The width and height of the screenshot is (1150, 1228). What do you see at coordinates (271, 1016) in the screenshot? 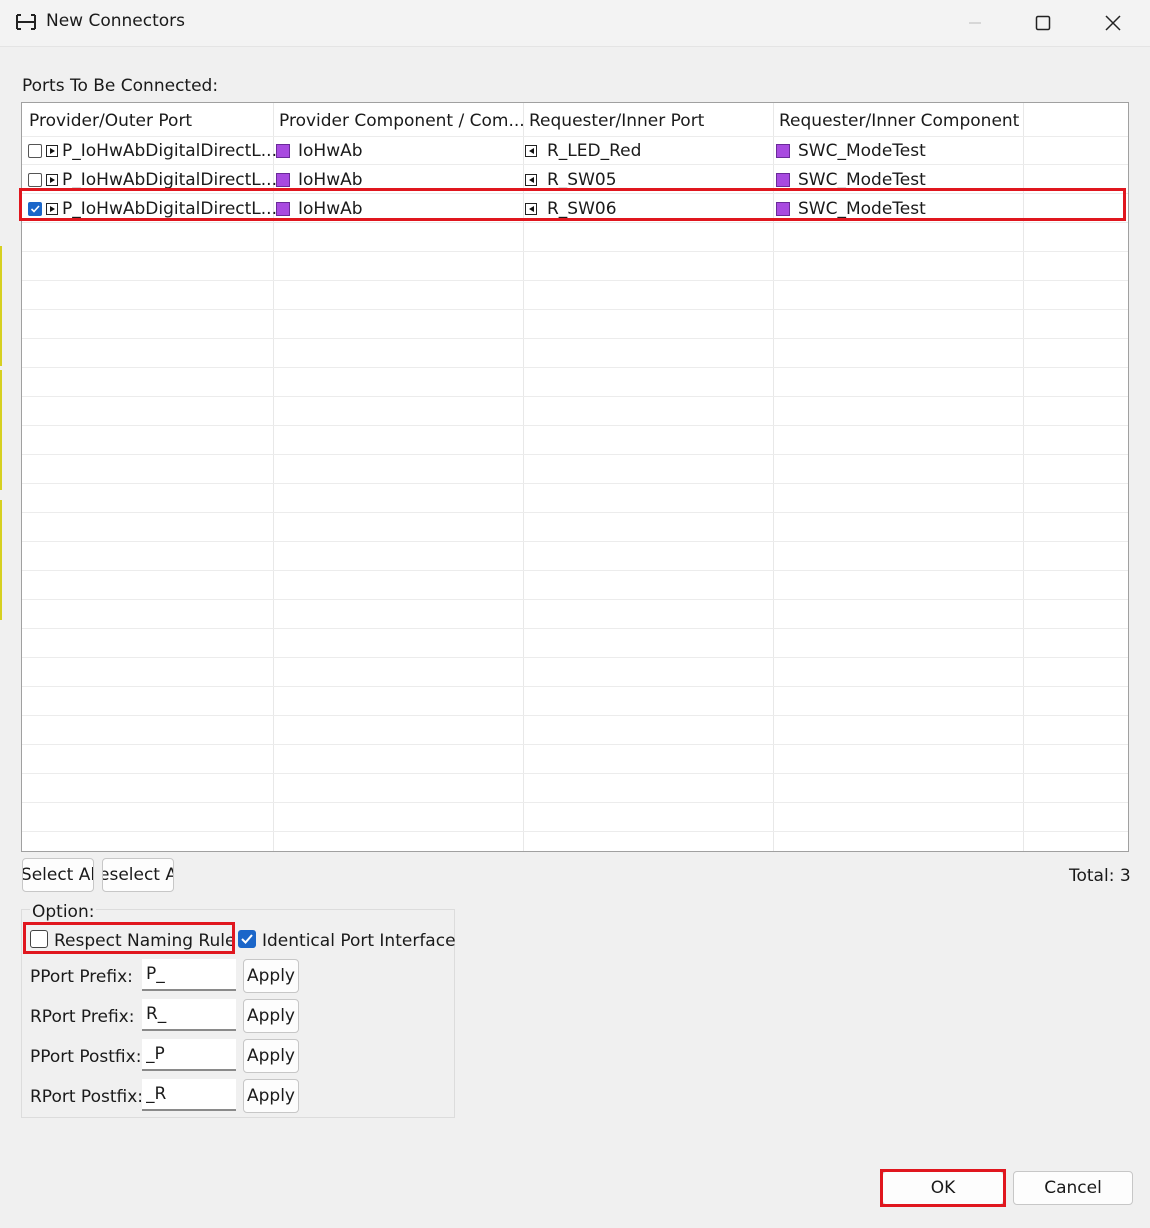
I see `rport-prefix-apply-button: Apply` at bounding box center [271, 1016].